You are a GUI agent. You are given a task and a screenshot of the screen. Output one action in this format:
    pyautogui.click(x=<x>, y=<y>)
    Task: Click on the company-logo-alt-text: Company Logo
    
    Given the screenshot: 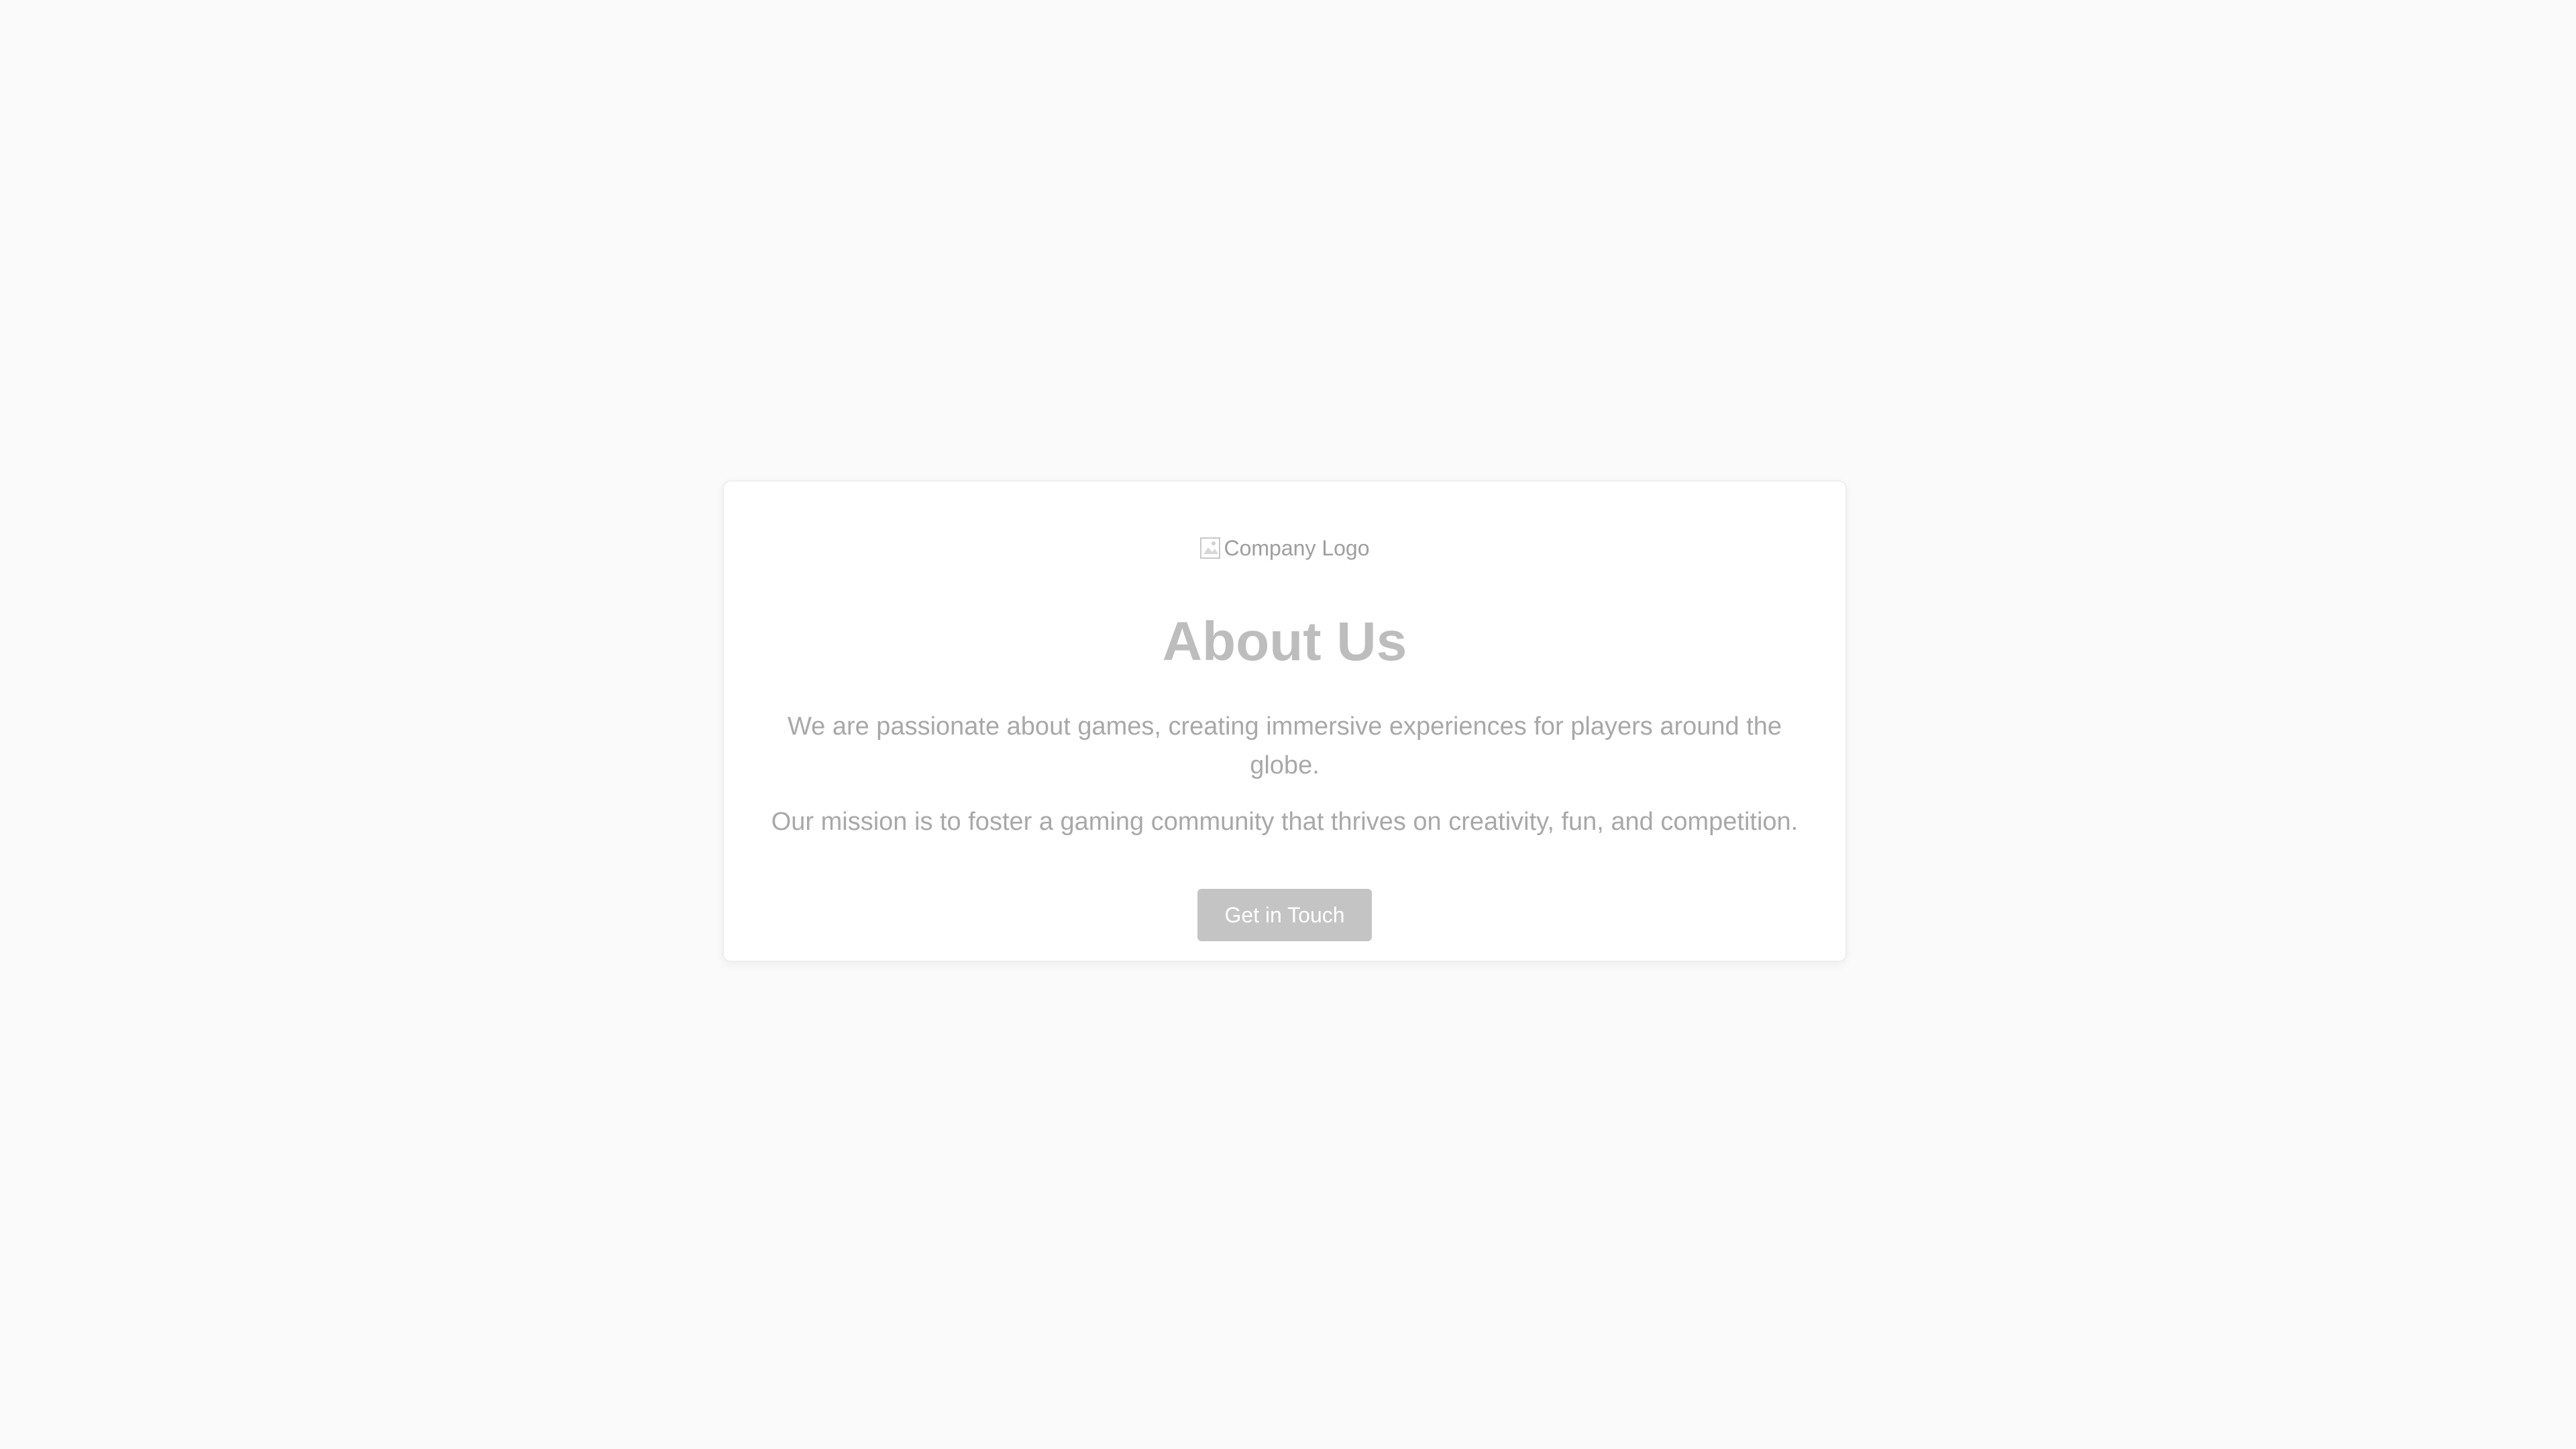 What is the action you would take?
    pyautogui.click(x=1297, y=547)
    